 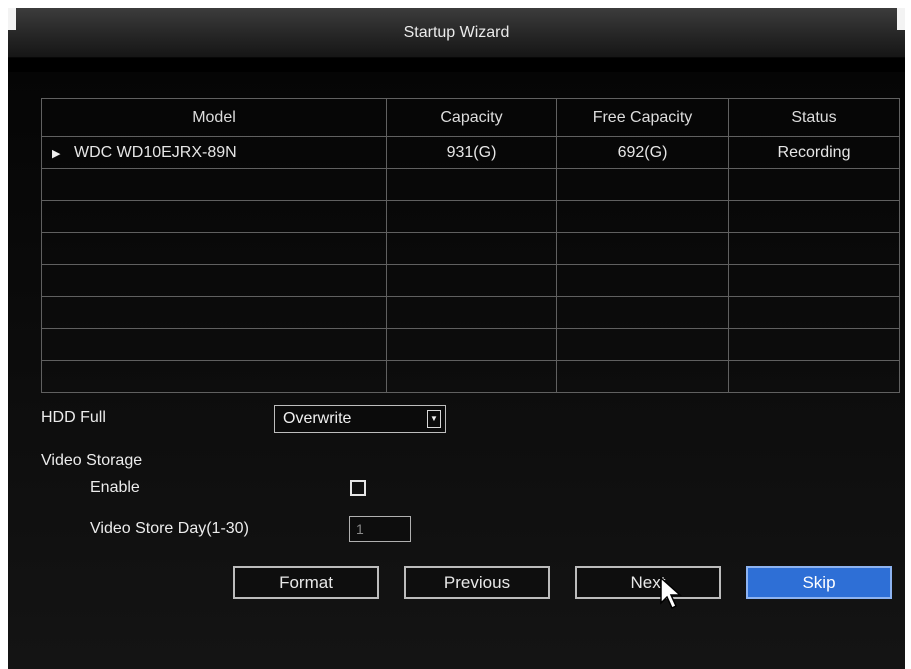 What do you see at coordinates (214, 117) in the screenshot?
I see `column-header-model: Model` at bounding box center [214, 117].